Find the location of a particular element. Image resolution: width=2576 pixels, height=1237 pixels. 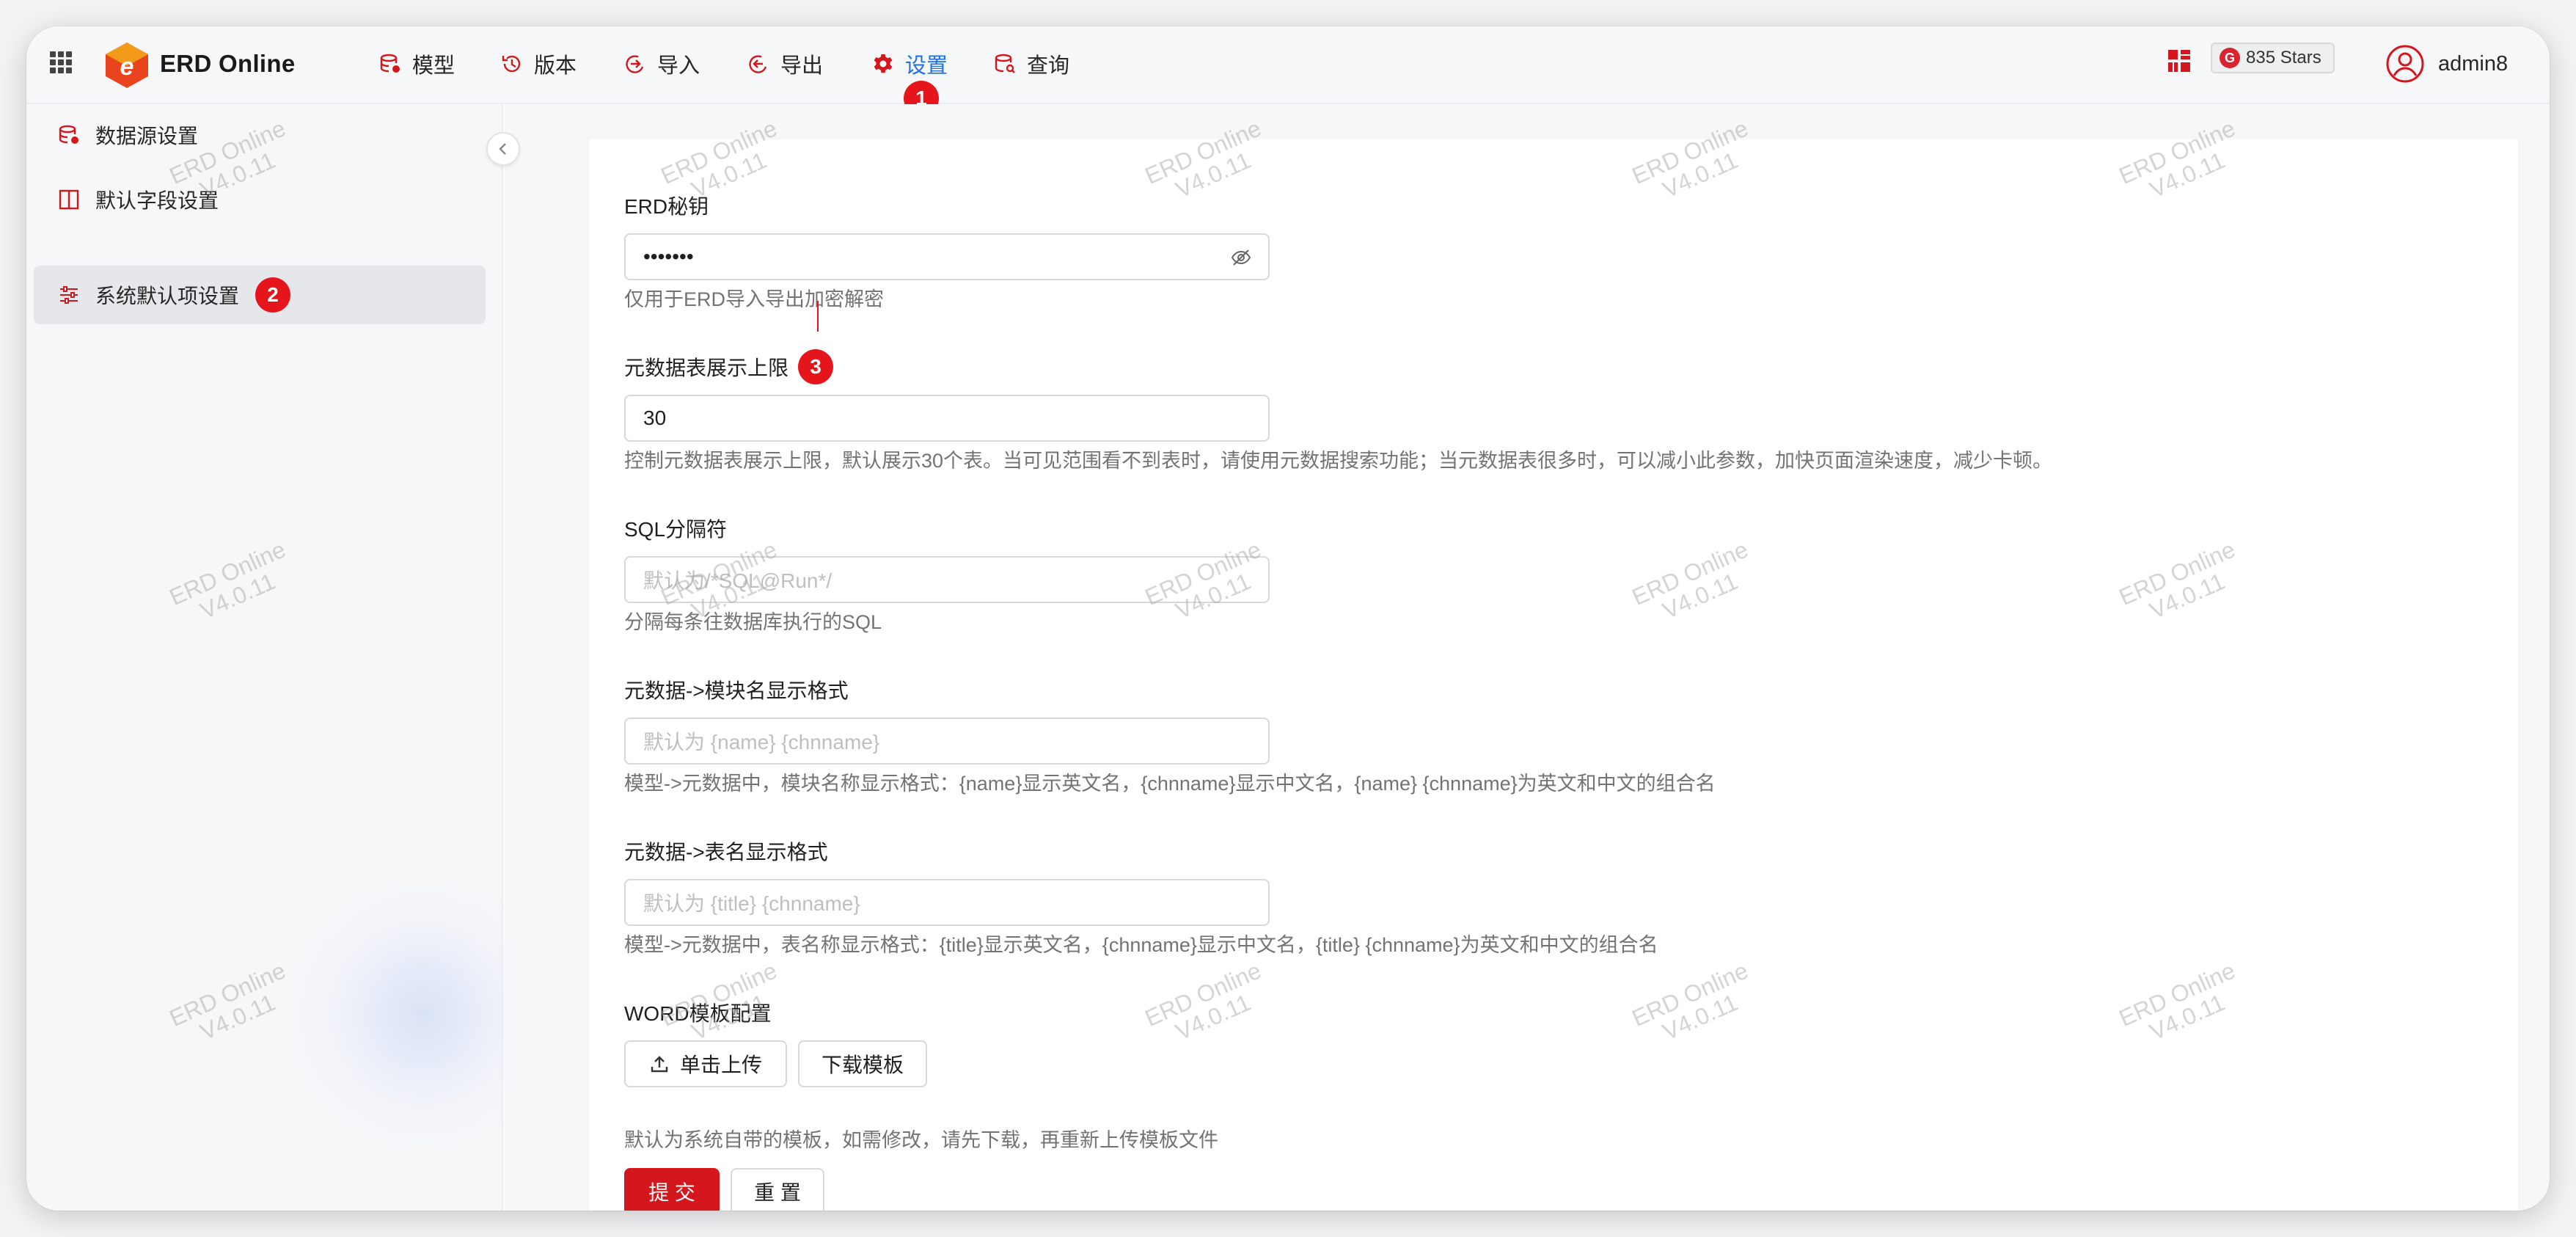

chevron-left-icon is located at coordinates (502, 149).